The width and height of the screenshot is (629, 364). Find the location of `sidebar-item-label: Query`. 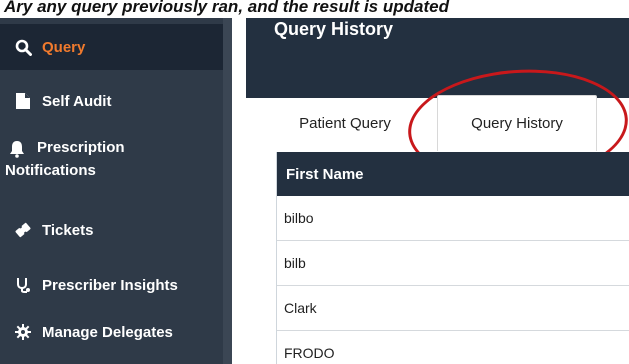

sidebar-item-label: Query is located at coordinates (64, 47).